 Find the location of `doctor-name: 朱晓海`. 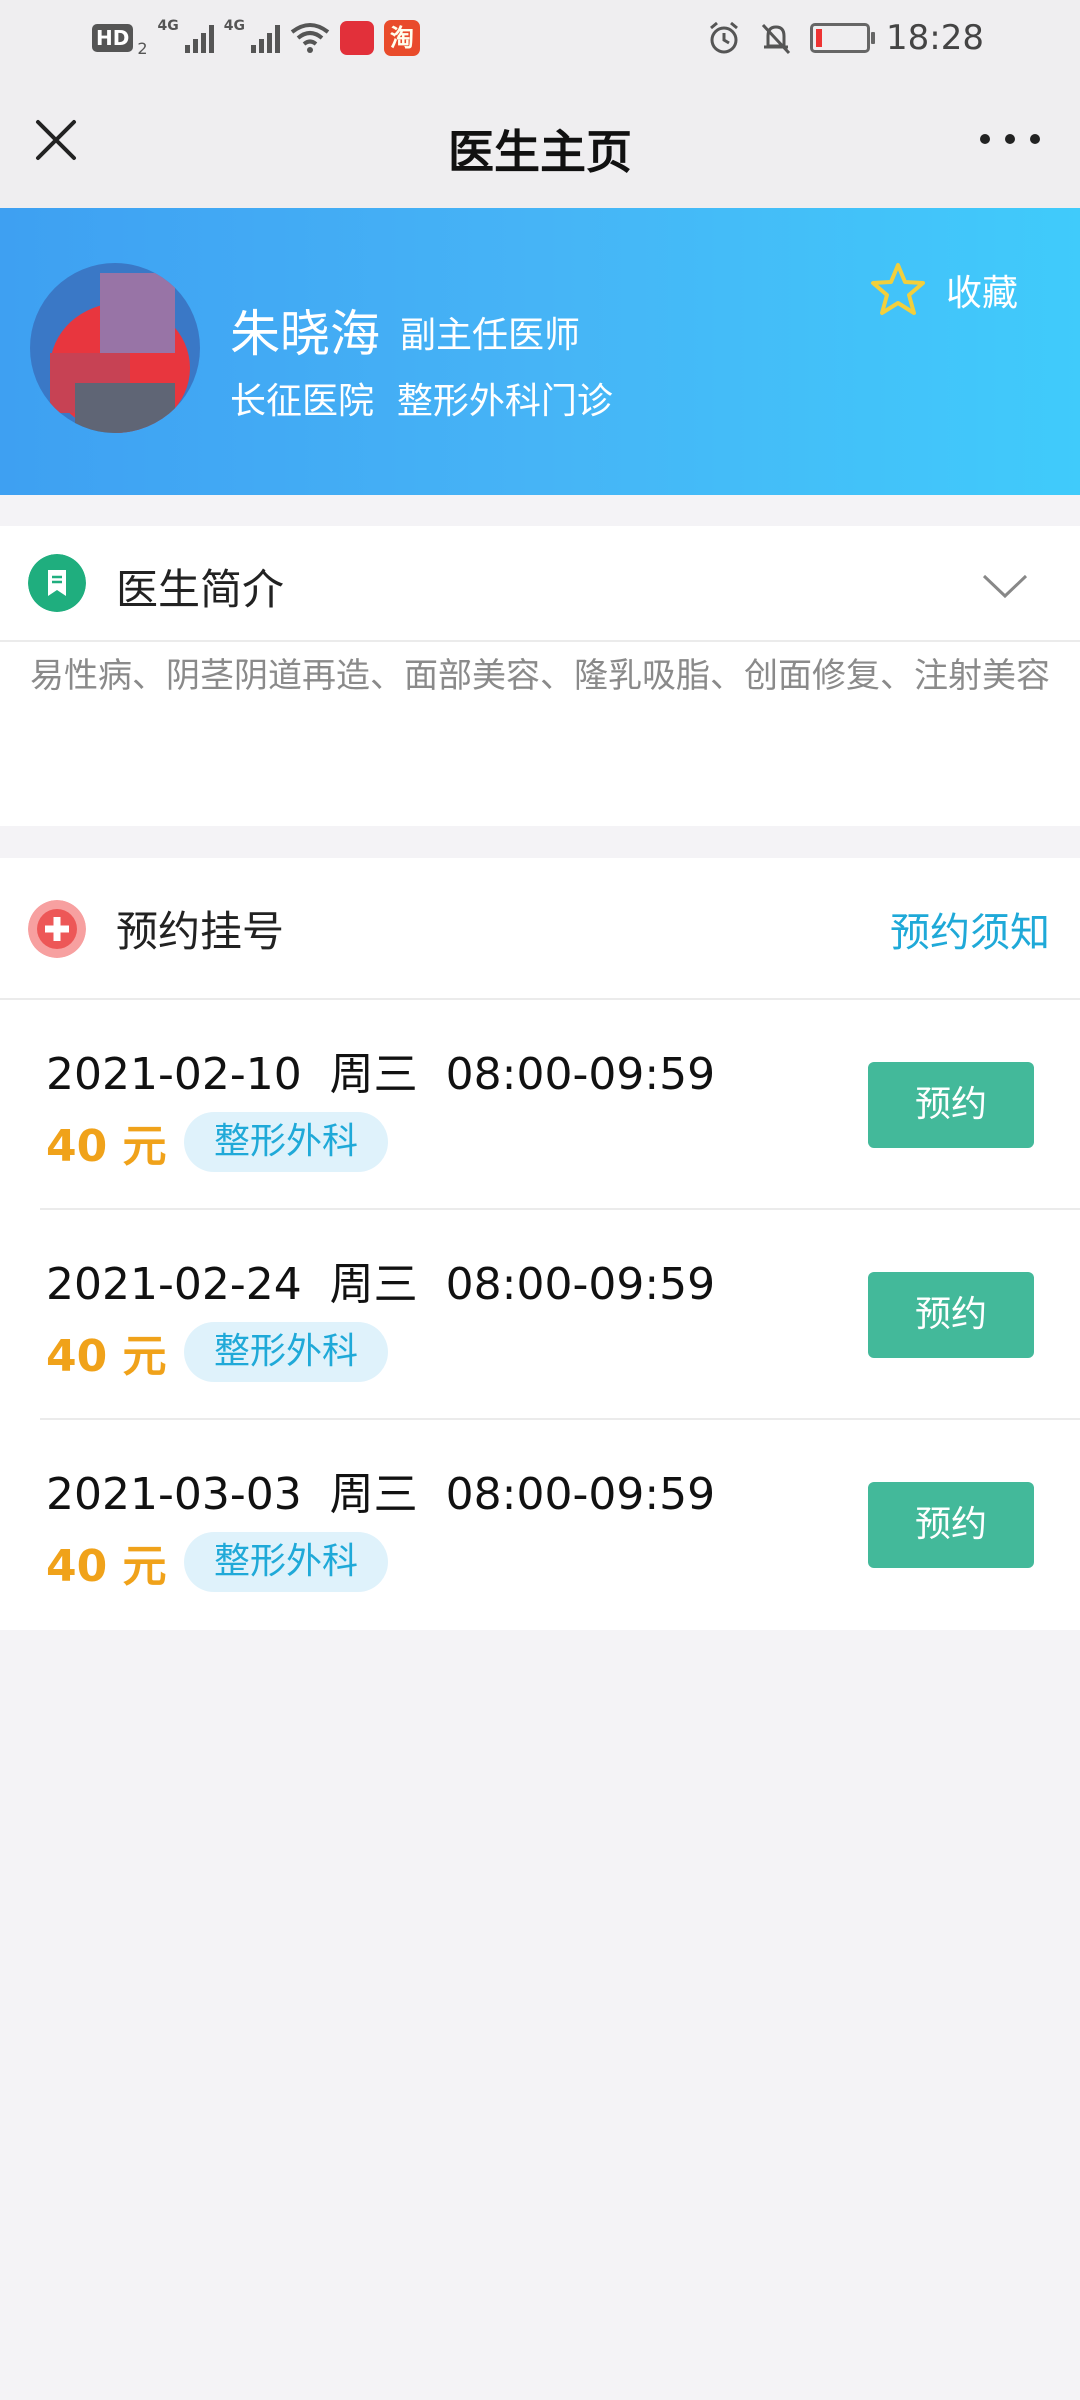

doctor-name: 朱晓海 is located at coordinates (305, 334).